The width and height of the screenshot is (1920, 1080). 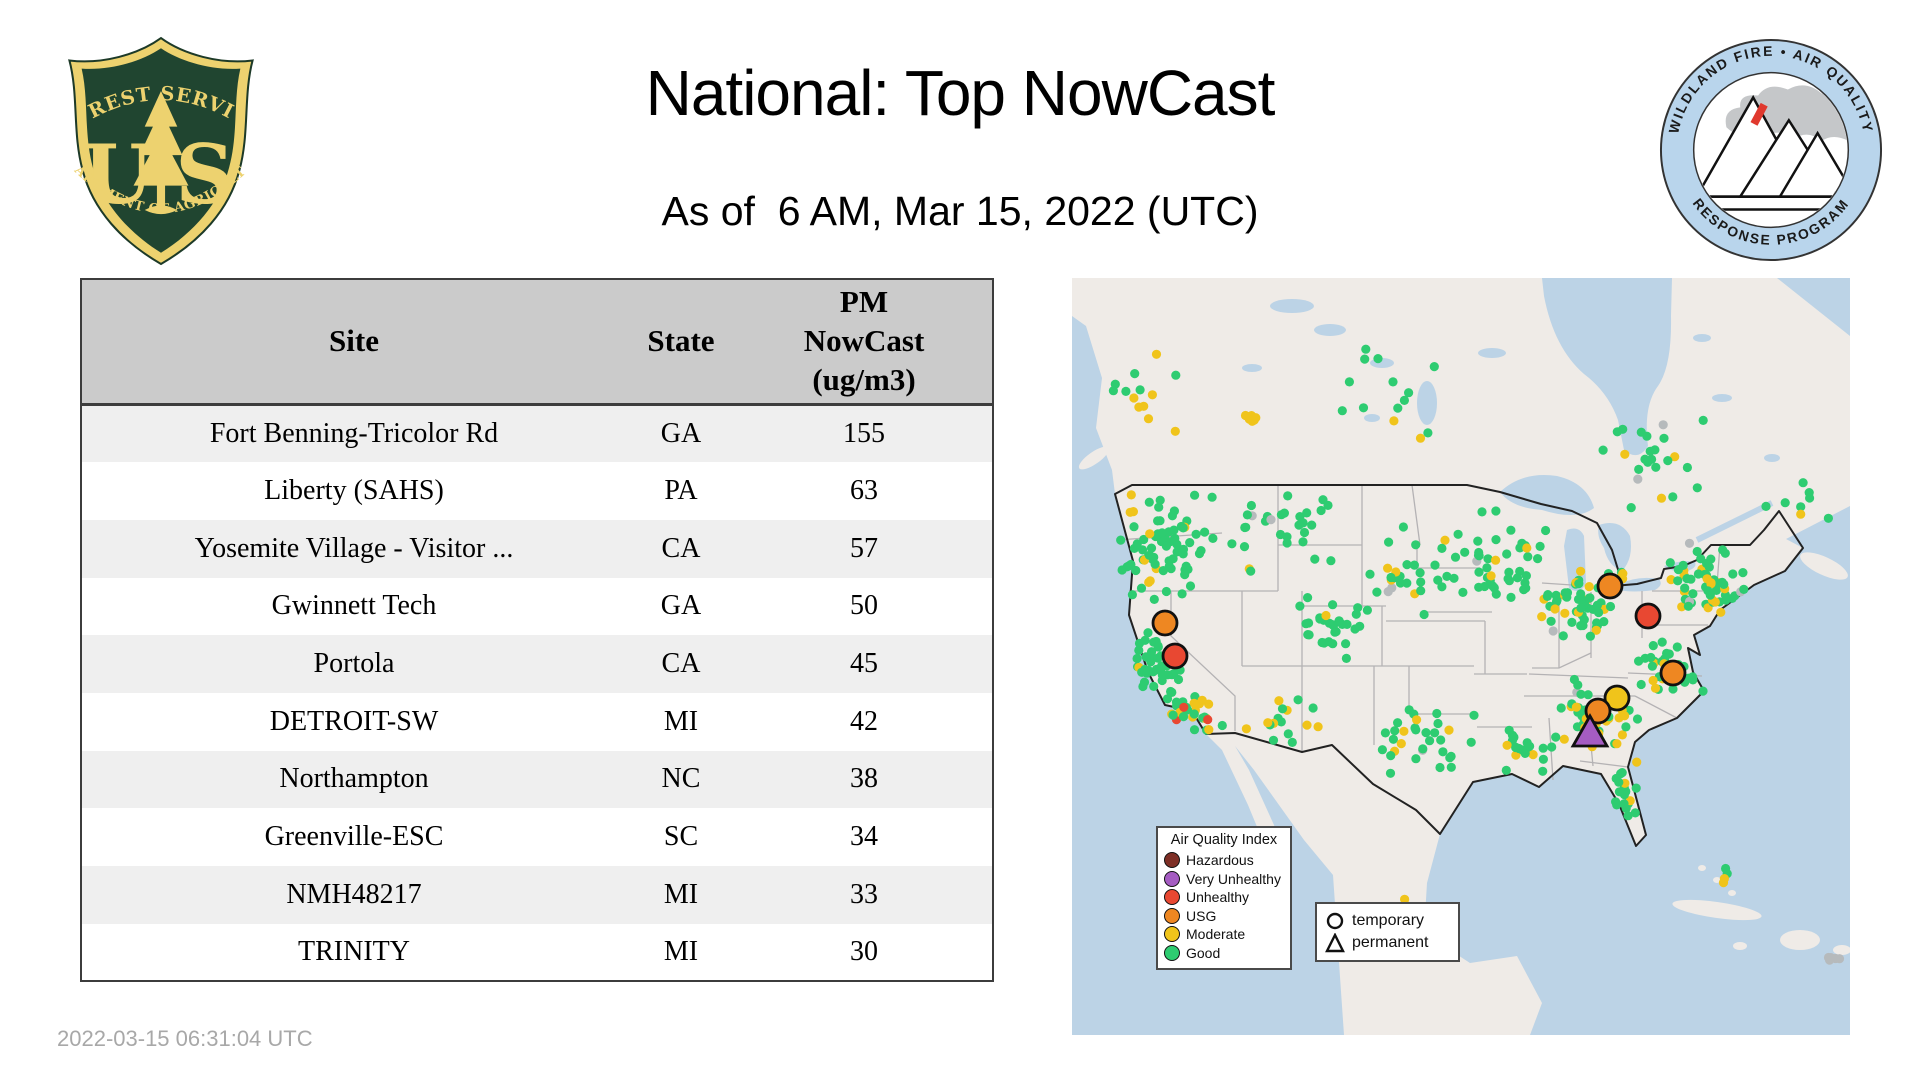 What do you see at coordinates (537, 548) in the screenshot?
I see `table-row: Yosemite Village - Visitor ... CA 57` at bounding box center [537, 548].